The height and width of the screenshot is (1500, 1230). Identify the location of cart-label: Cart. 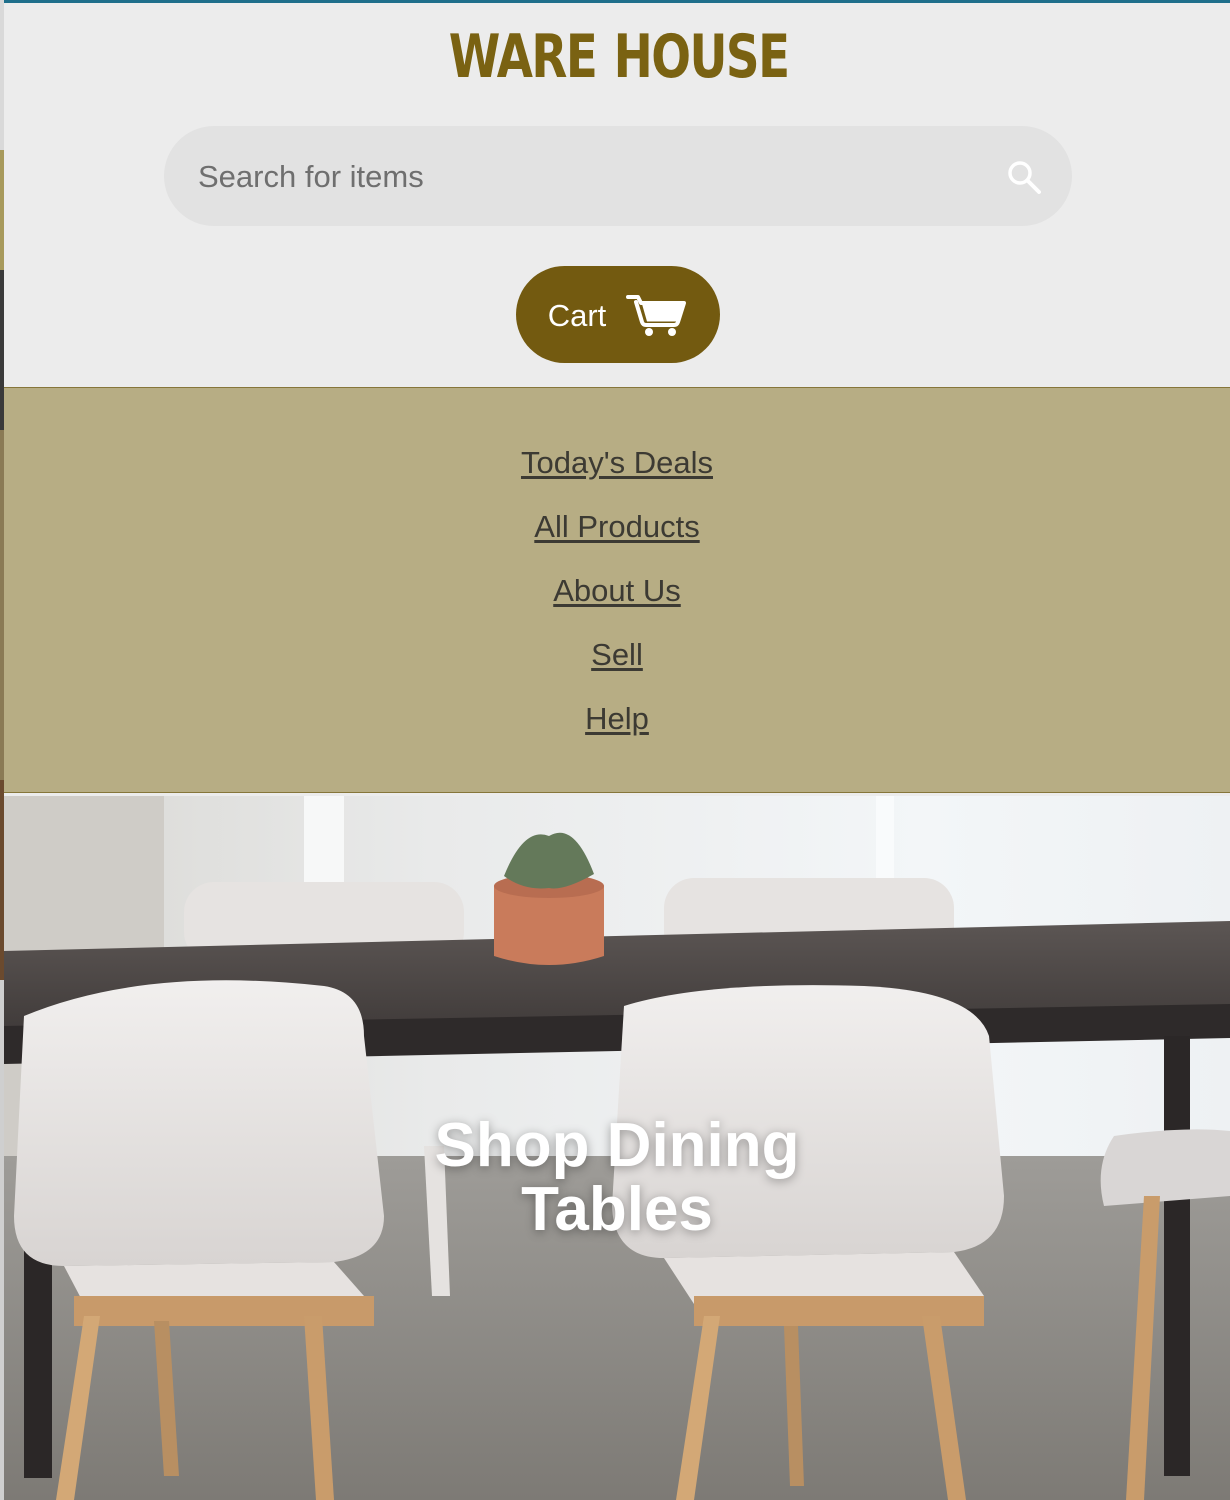
(577, 315).